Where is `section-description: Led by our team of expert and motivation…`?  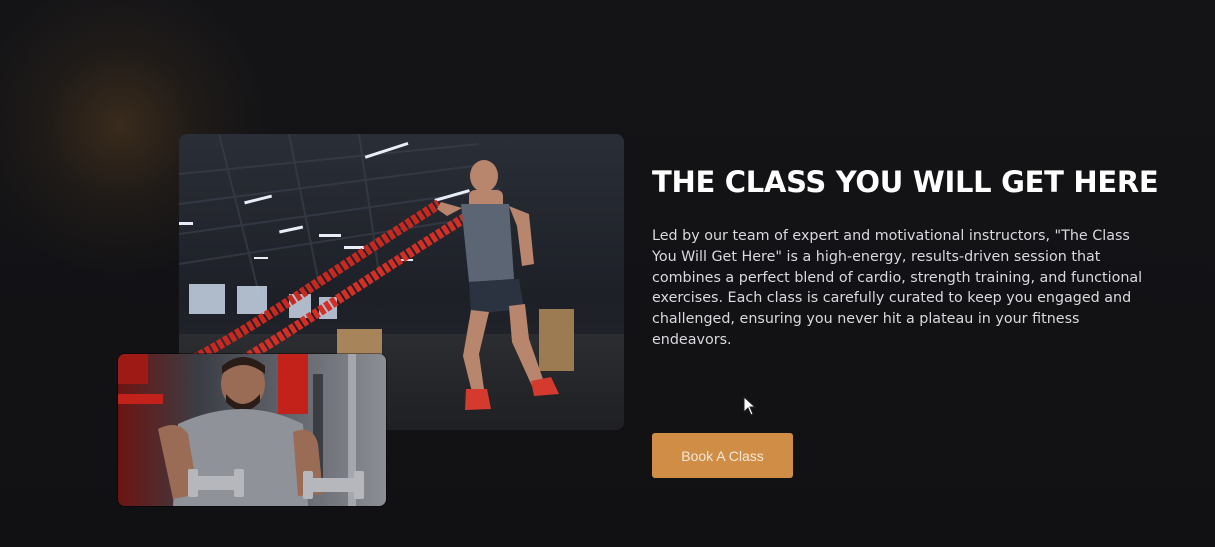
section-description: Led by our team of expert and motivation… is located at coordinates (897, 288).